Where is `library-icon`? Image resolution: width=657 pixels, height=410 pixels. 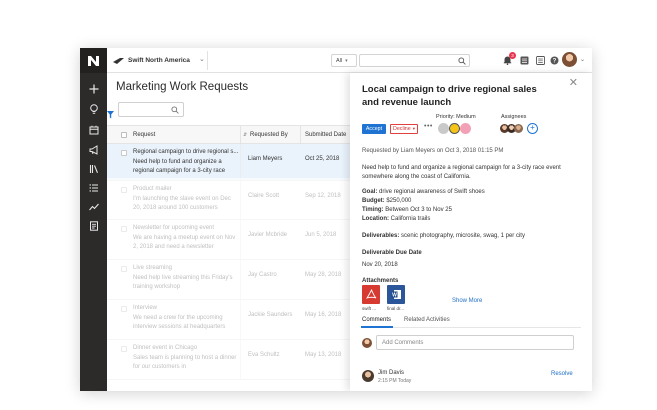
library-icon is located at coordinates (93, 168).